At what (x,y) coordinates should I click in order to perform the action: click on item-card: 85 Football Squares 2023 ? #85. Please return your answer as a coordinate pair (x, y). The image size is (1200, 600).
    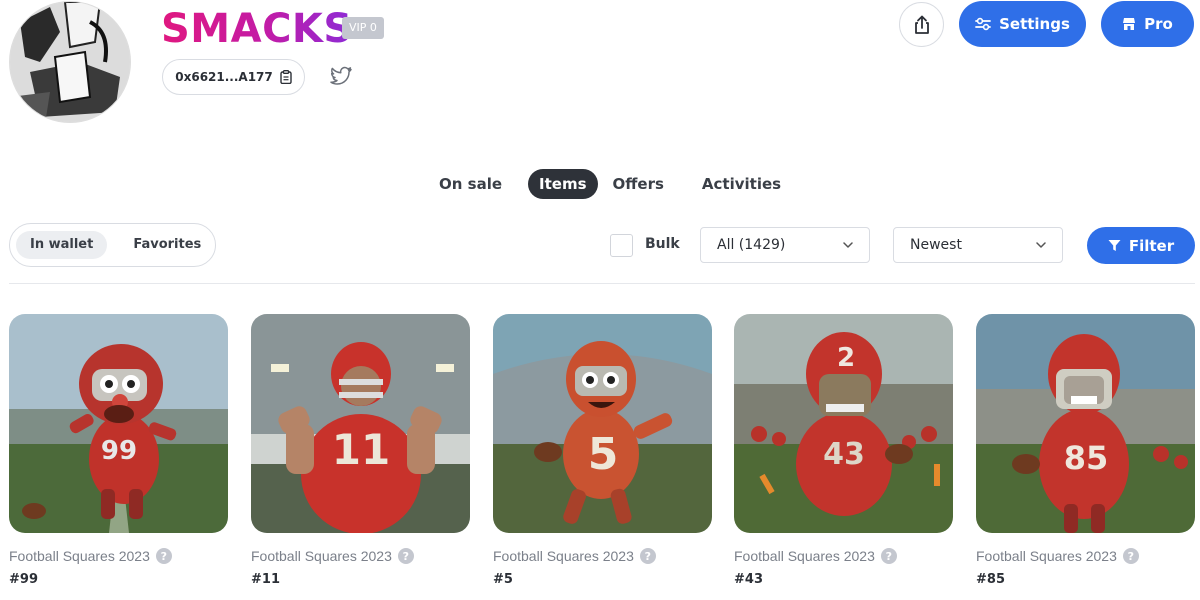
    Looking at the image, I should click on (1085, 457).